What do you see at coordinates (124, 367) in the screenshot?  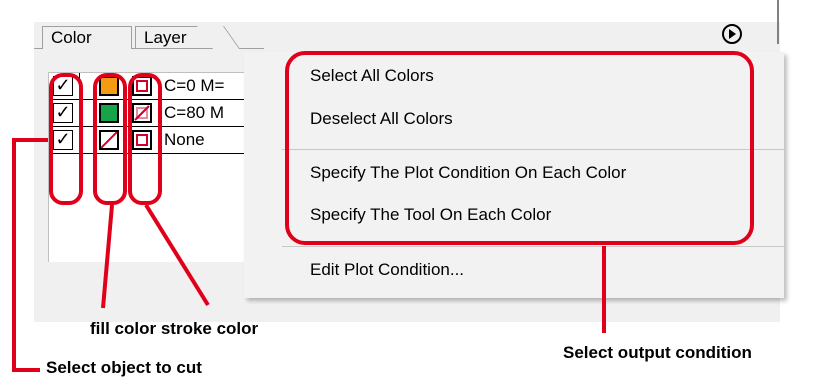 I see `select-object-callout: Select object to cut` at bounding box center [124, 367].